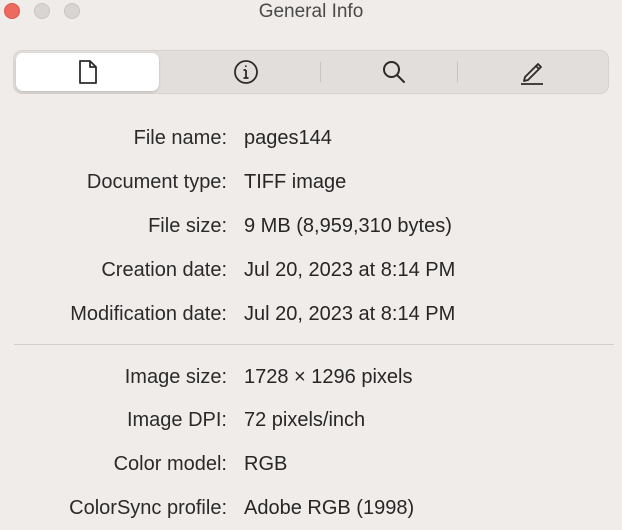 The height and width of the screenshot is (530, 622). Describe the element at coordinates (348, 226) in the screenshot. I see `file-size-value: 9 MB (8,959,310 bytes)` at that location.